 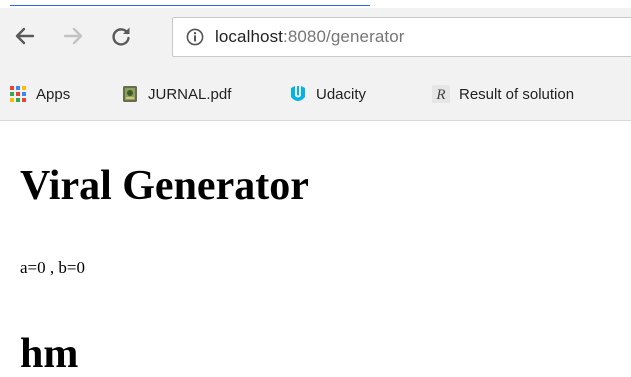 What do you see at coordinates (249, 36) in the screenshot?
I see `url-host: localhost` at bounding box center [249, 36].